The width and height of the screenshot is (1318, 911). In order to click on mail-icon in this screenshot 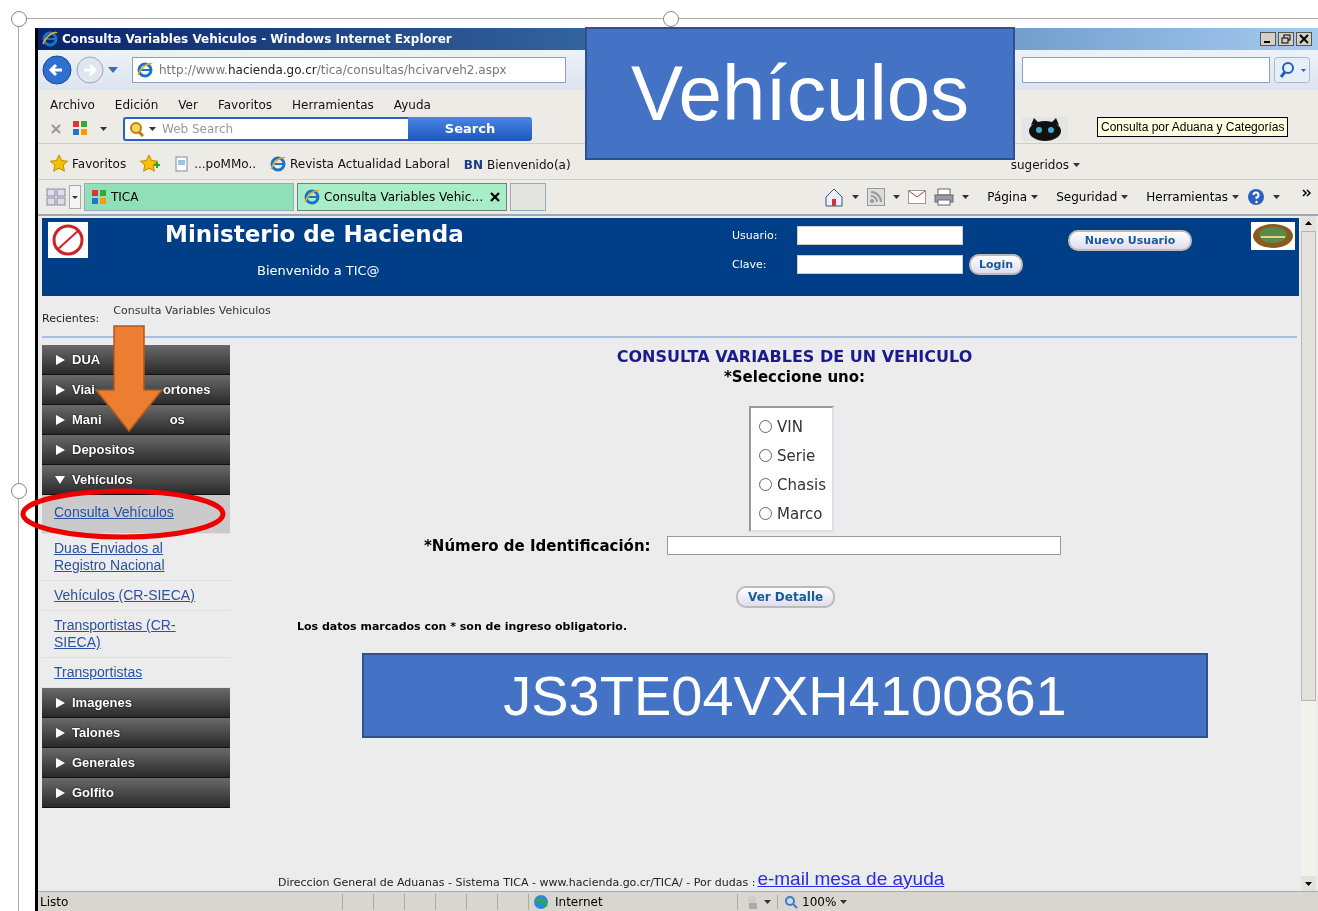, I will do `click(917, 197)`.